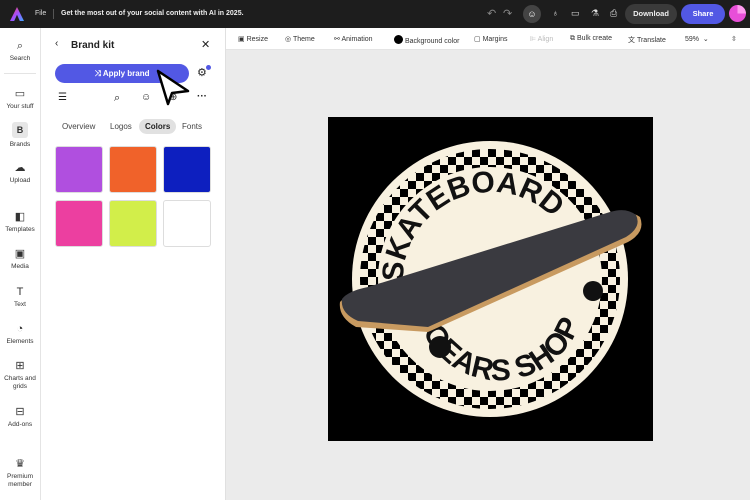  Describe the element at coordinates (20, 424) in the screenshot. I see `rail-label: Add-ons` at that location.